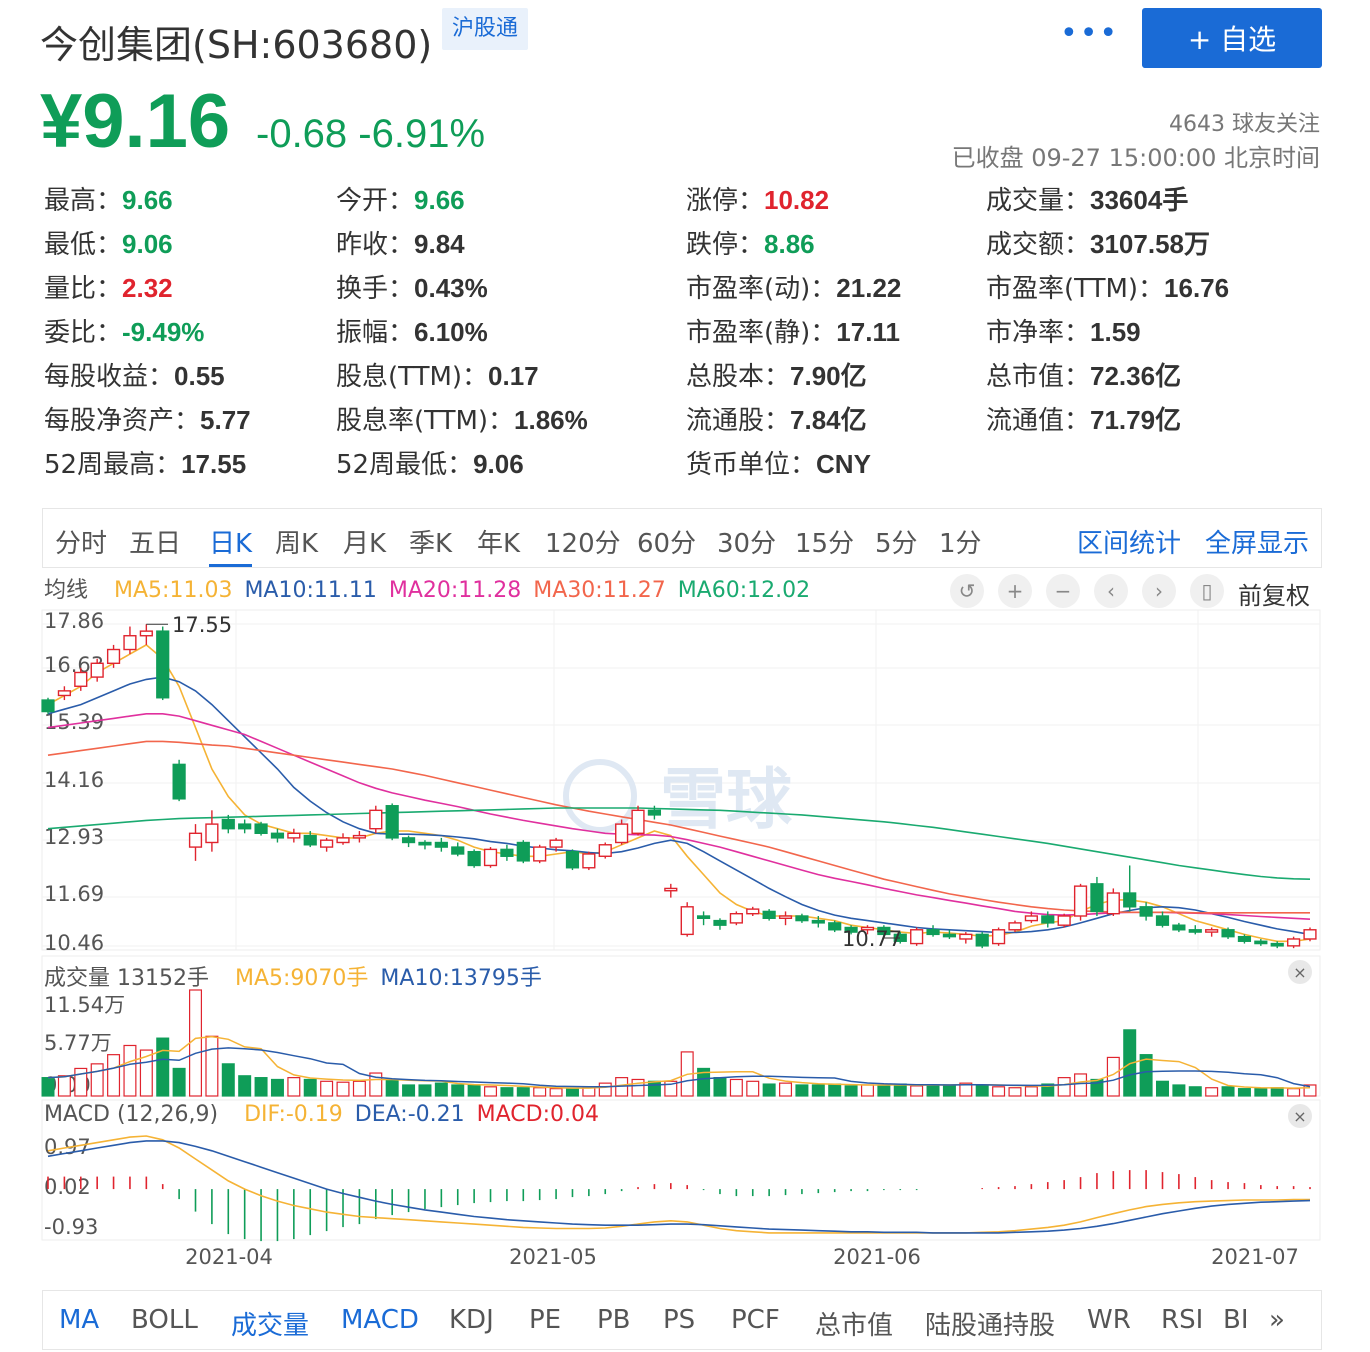  What do you see at coordinates (147, 200) in the screenshot?
I see `stat-value: 9.66` at bounding box center [147, 200].